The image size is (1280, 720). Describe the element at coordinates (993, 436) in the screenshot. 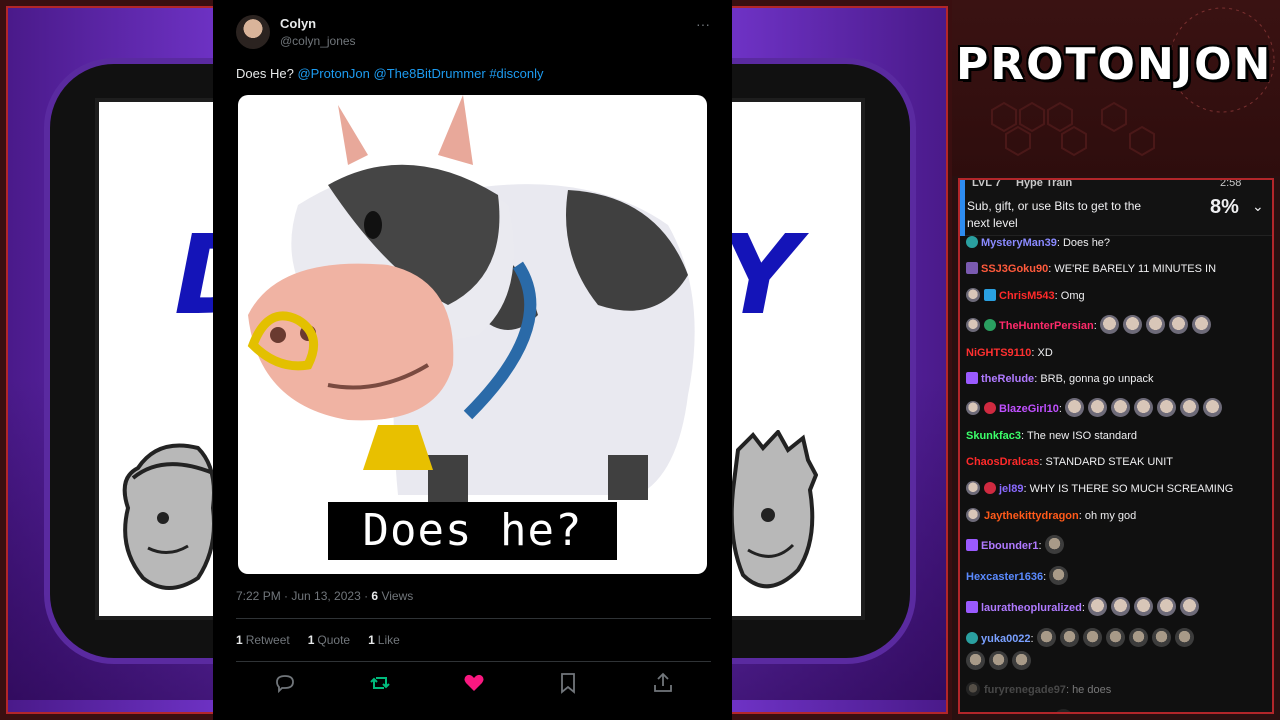

I see `chat-username: Skunkfac3` at that location.